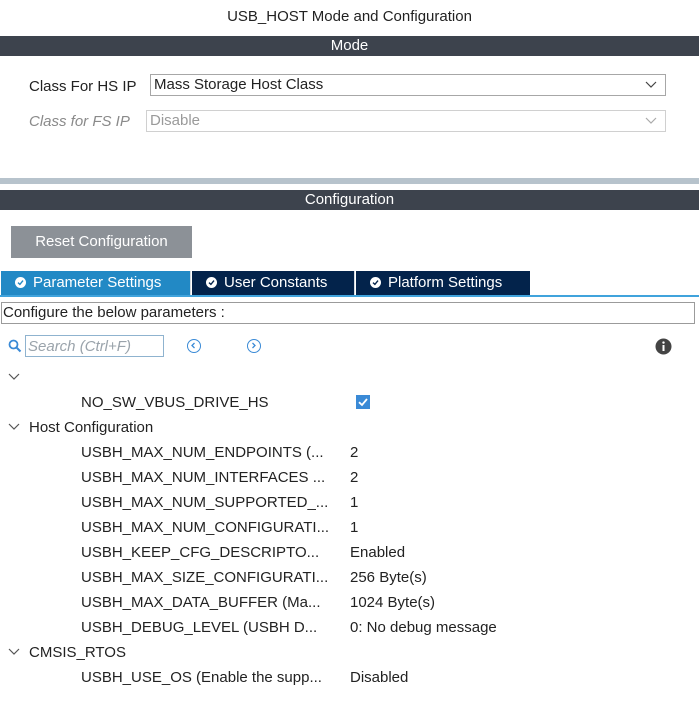 This screenshot has height=707, width=699. Describe the element at coordinates (349, 46) in the screenshot. I see `mode-section-header: Mode` at that location.